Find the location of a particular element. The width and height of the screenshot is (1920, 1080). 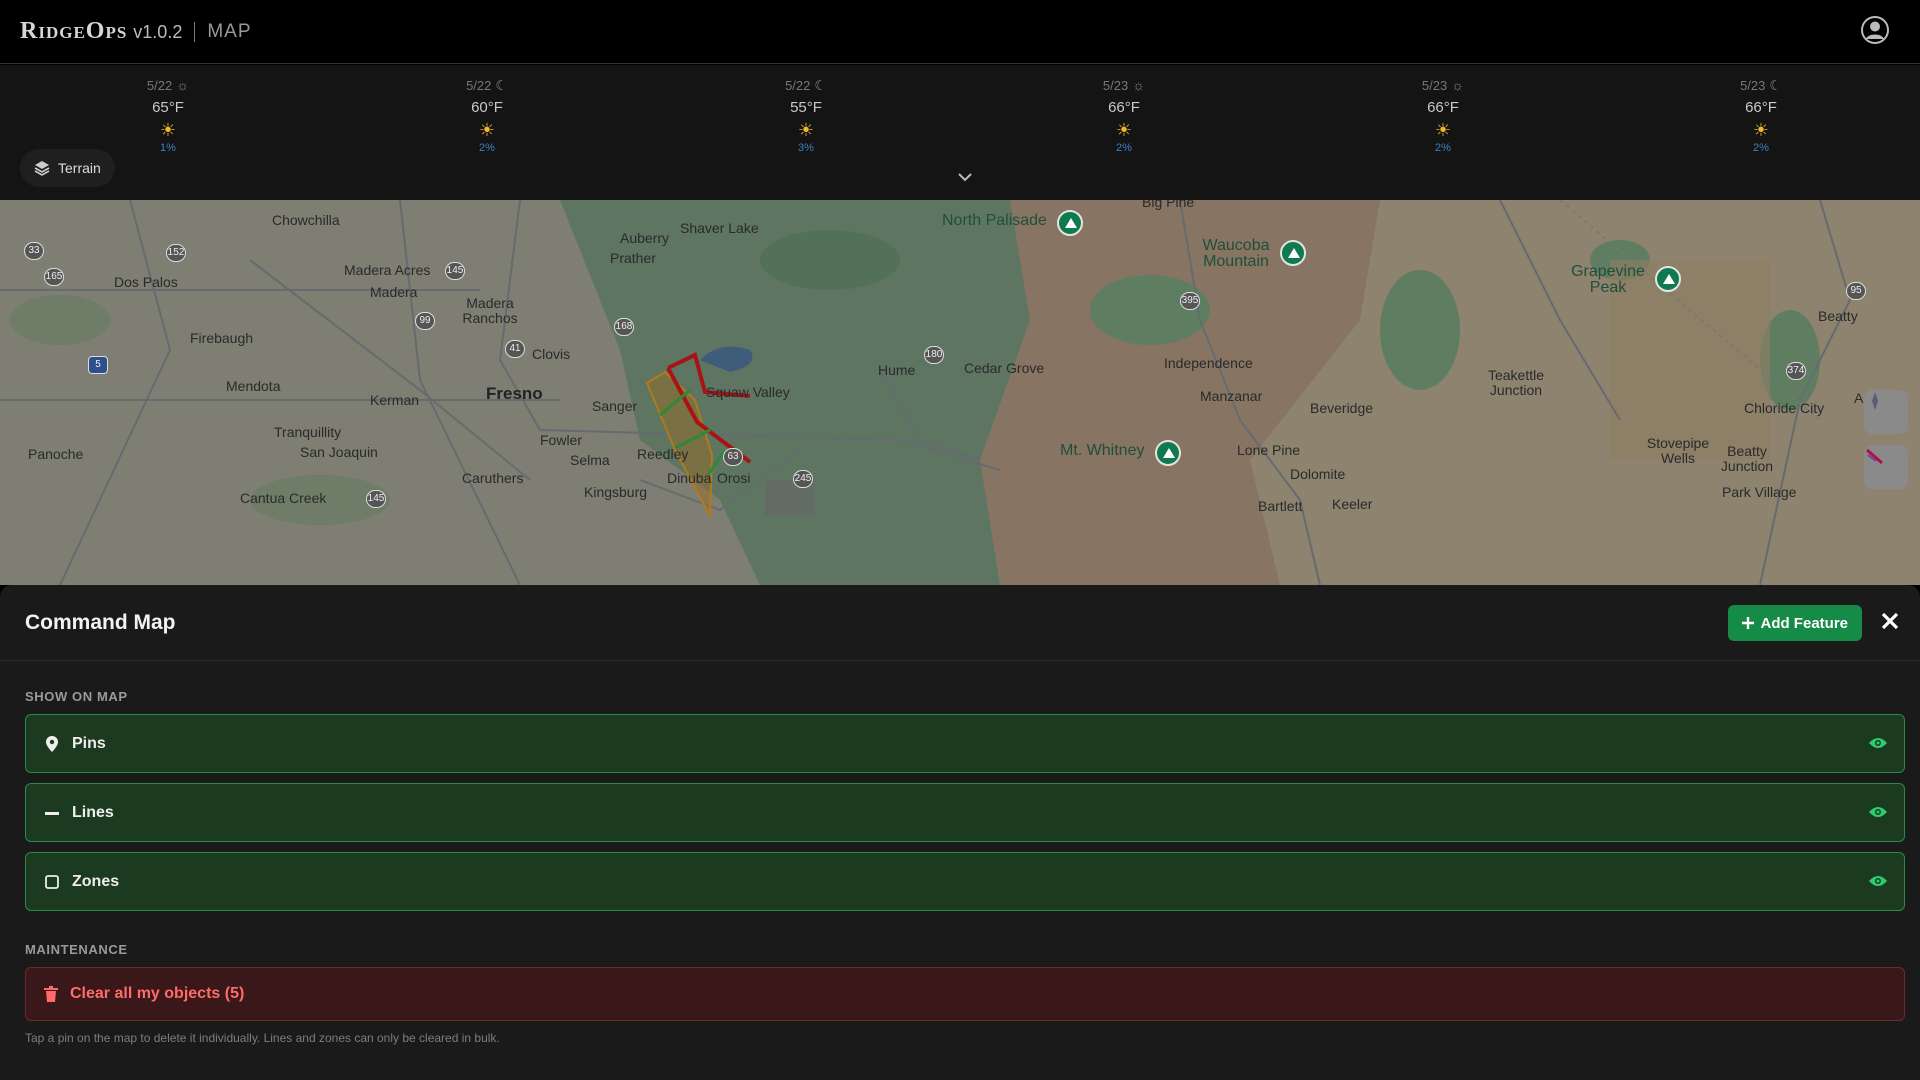

map-label: Shaver Lake is located at coordinates (719, 228).